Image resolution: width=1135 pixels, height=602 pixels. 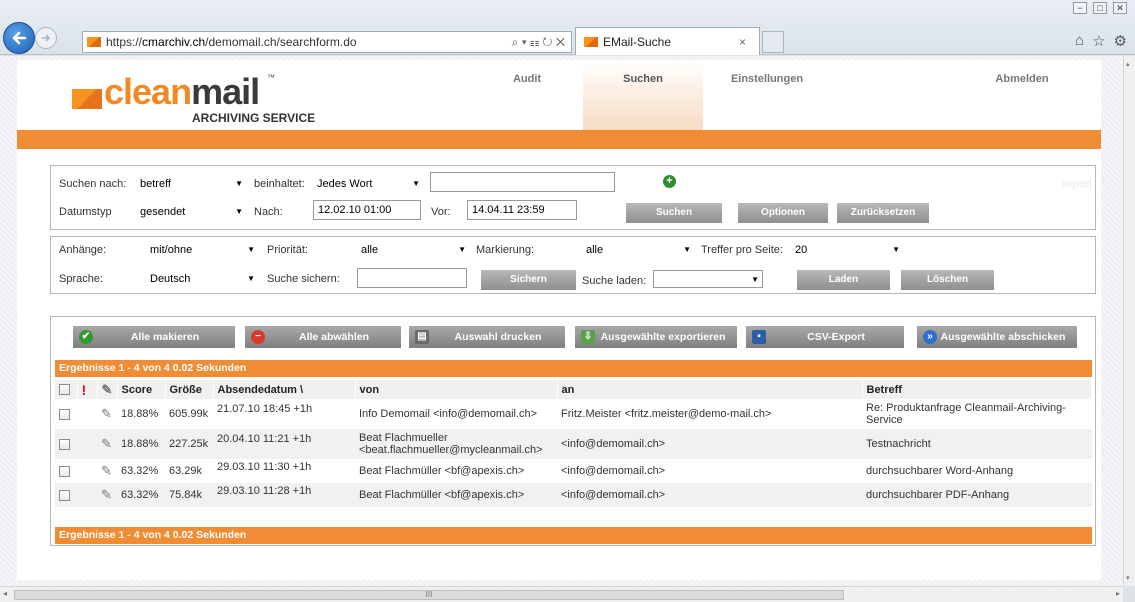 I want to click on row-score: 18.88%, so click(x=141, y=444).